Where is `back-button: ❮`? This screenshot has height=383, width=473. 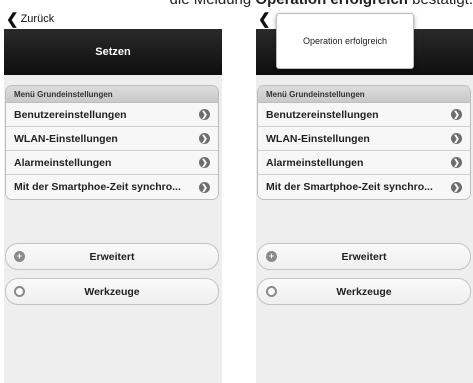 back-button: ❮ is located at coordinates (265, 19).